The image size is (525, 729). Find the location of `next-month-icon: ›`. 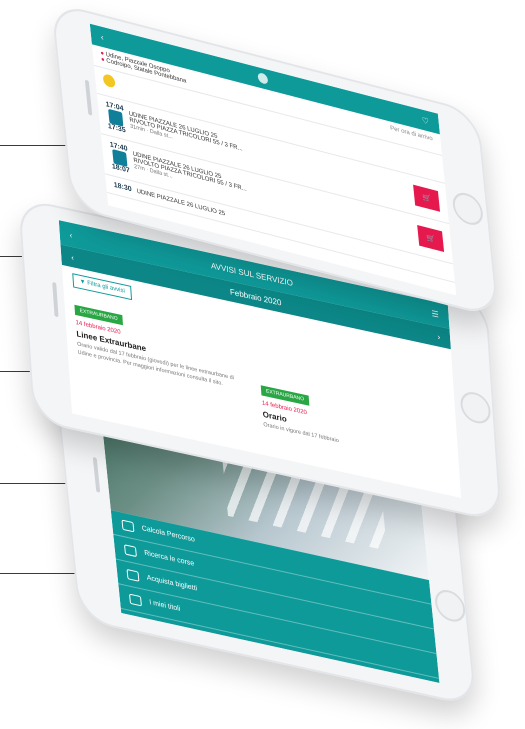

next-month-icon: › is located at coordinates (438, 337).